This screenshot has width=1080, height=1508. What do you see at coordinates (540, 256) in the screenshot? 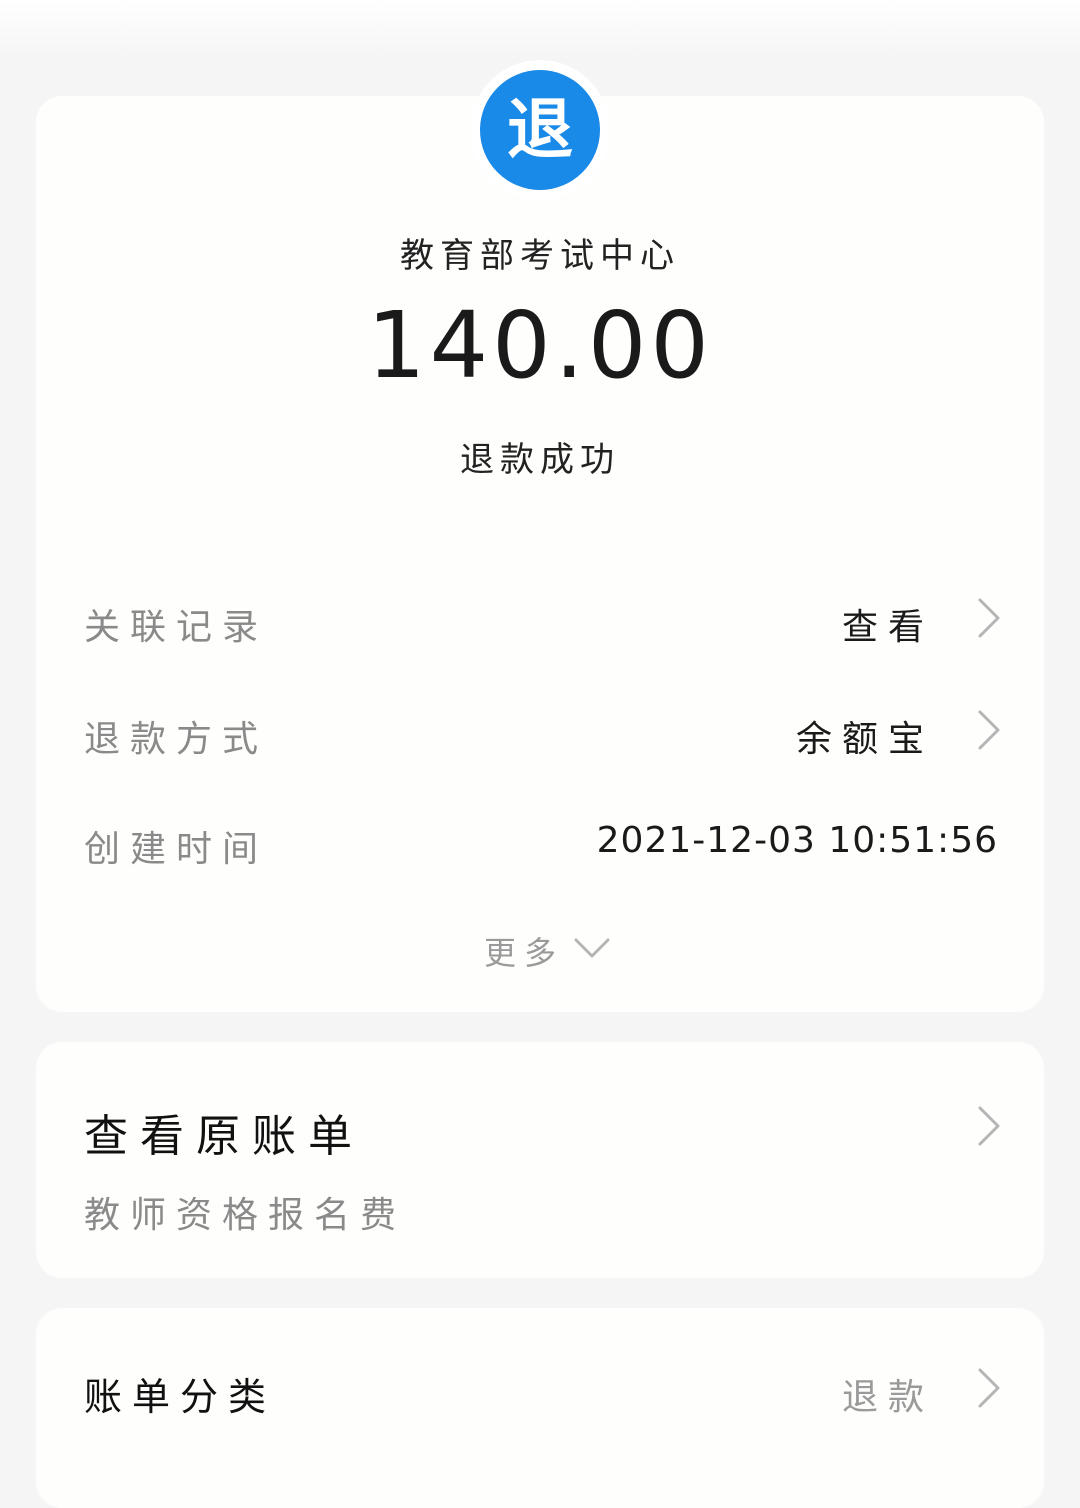
I see `merchant-name: 教育部考试中心` at bounding box center [540, 256].